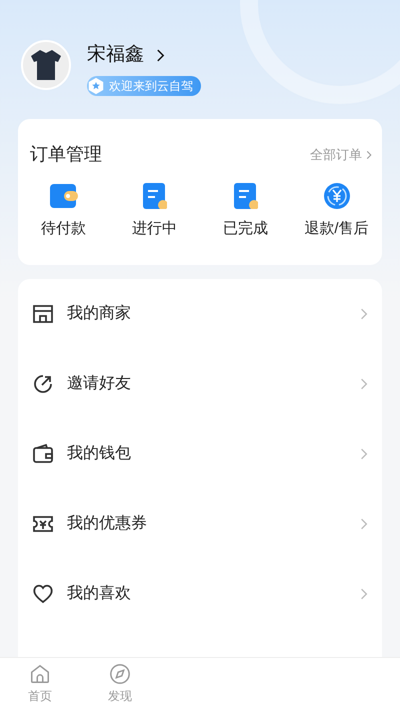 Image resolution: width=400 pixels, height=710 pixels. Describe the element at coordinates (200, 384) in the screenshot. I see `menu-item: 邀请好友` at that location.